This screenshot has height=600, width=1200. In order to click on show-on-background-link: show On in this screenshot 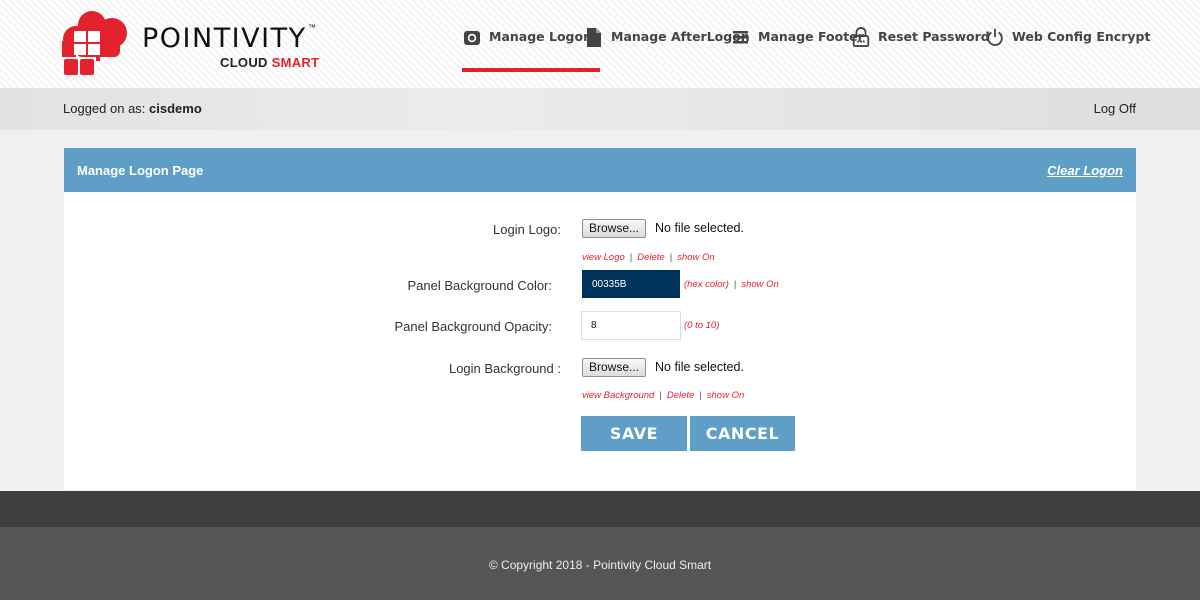, I will do `click(726, 395)`.